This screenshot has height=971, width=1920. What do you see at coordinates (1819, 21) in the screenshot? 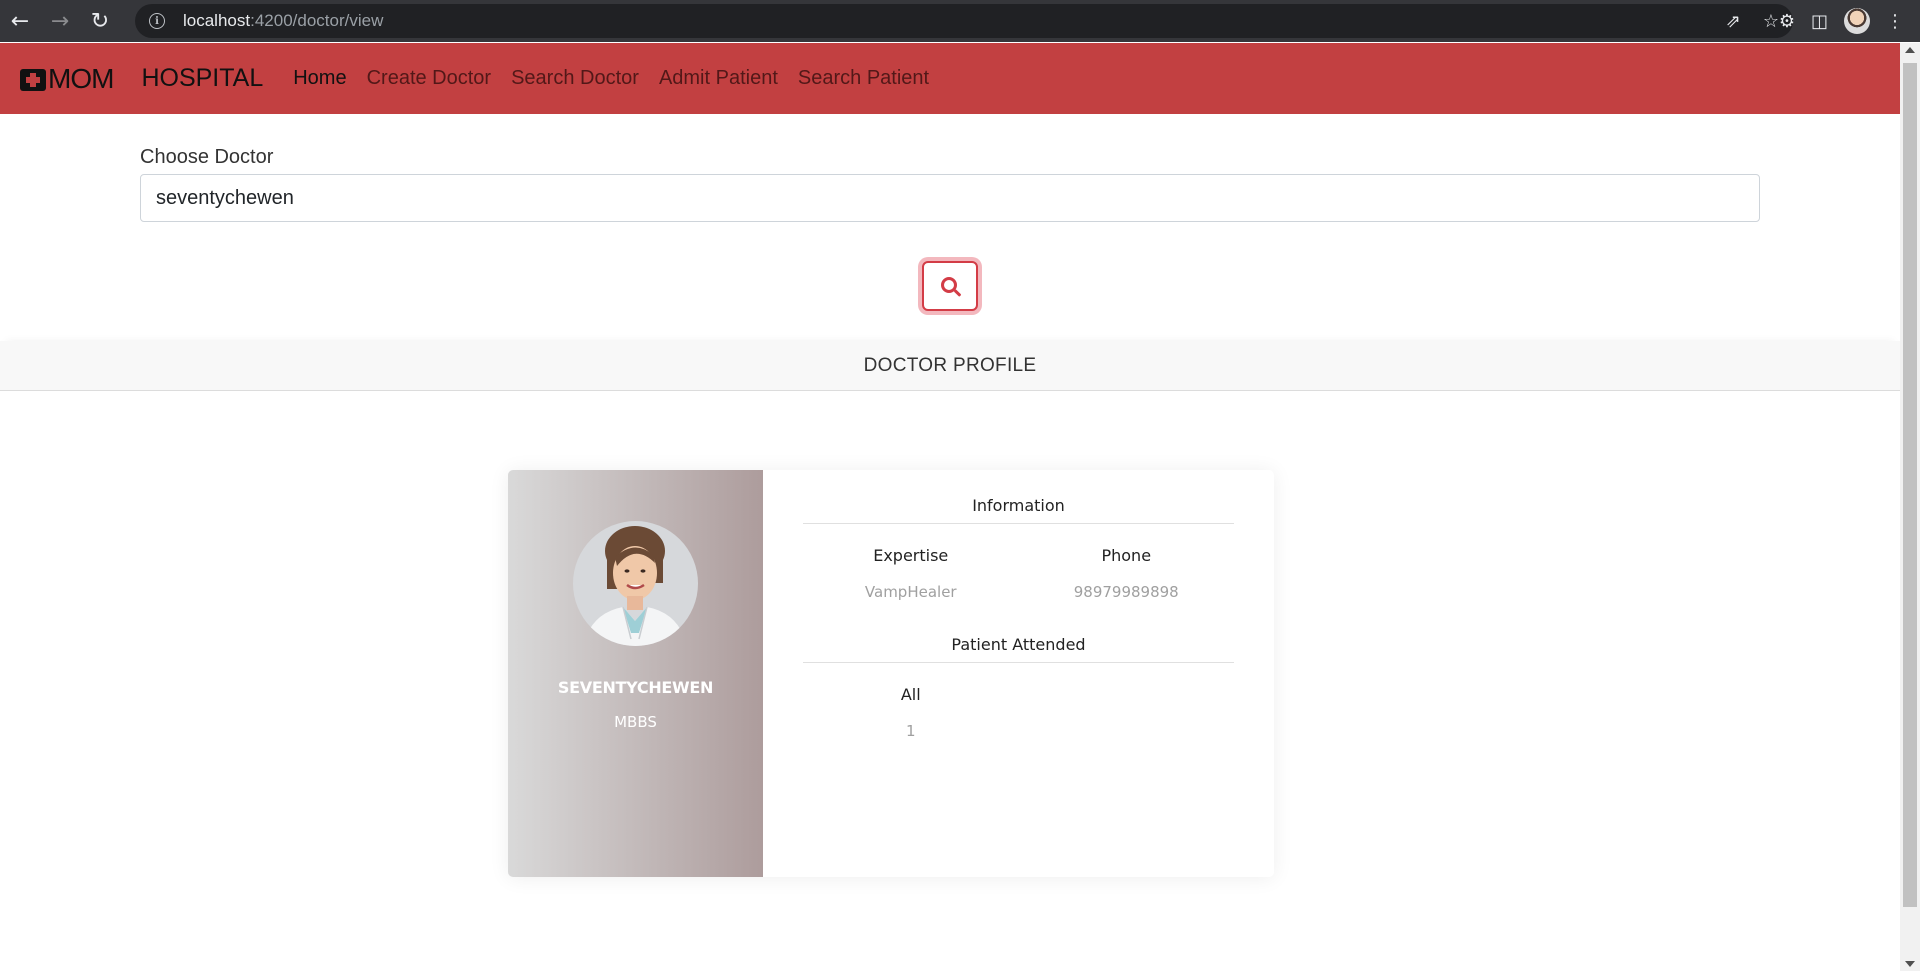
I see `side-panel-icon: ◫` at bounding box center [1819, 21].